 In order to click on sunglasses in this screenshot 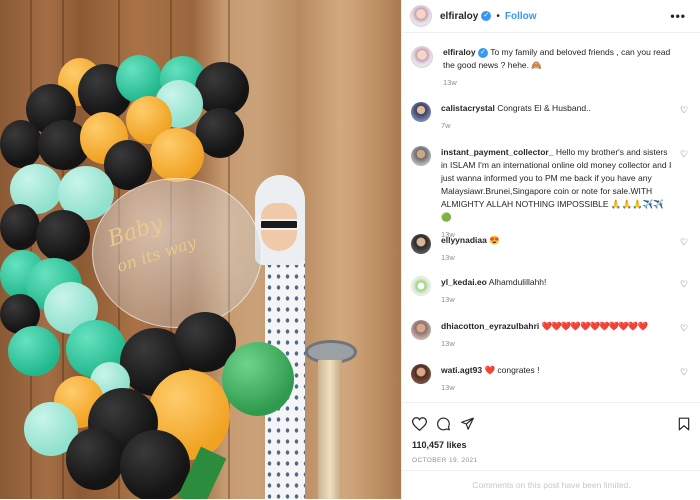, I will do `click(279, 224)`.